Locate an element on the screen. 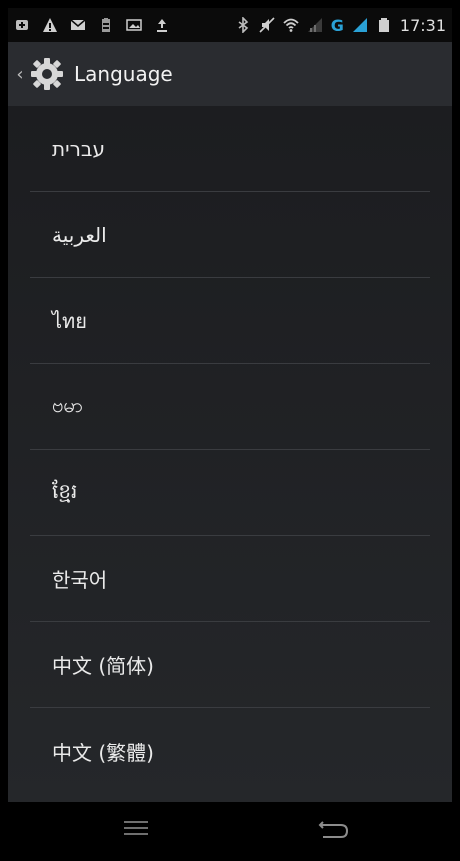 Image resolution: width=460 pixels, height=861 pixels. gear-icon is located at coordinates (47, 74).